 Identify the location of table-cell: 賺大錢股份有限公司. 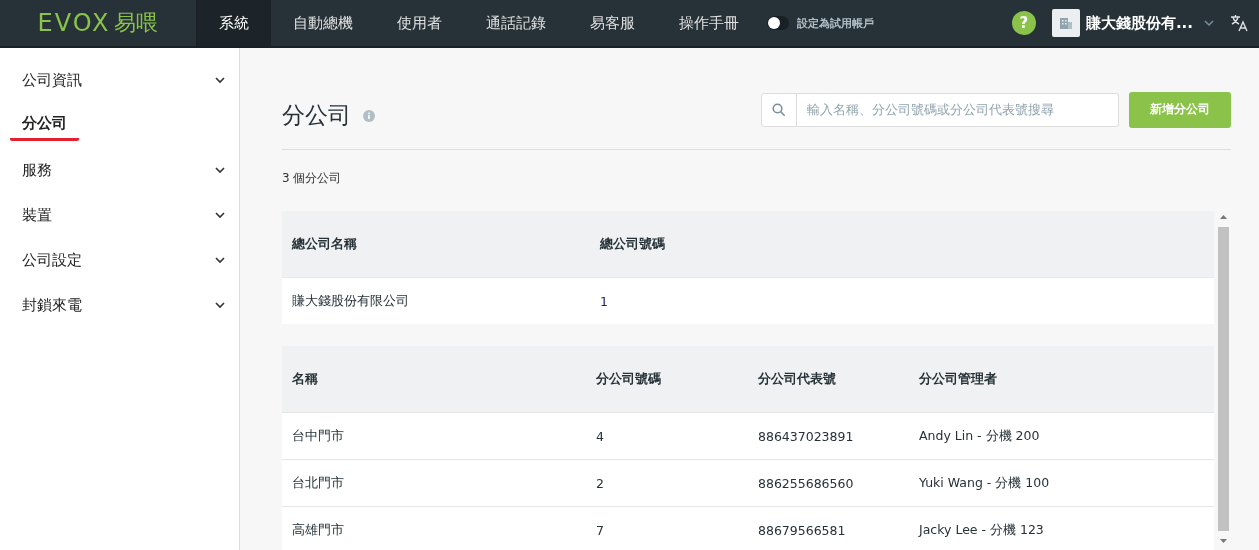
(436, 300).